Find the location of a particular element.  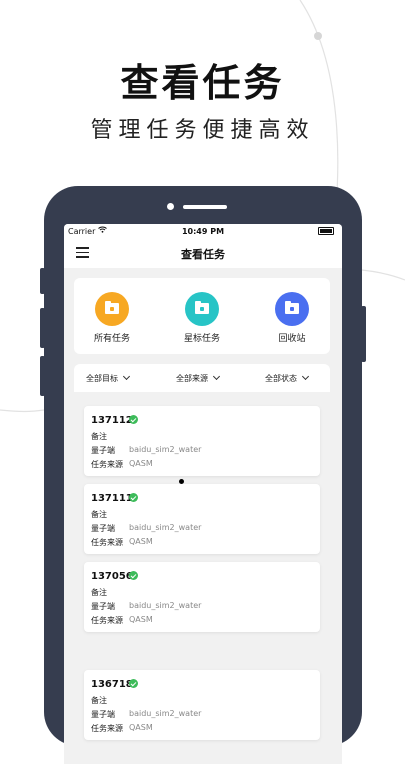

phone-volume-down-button is located at coordinates (42, 376).